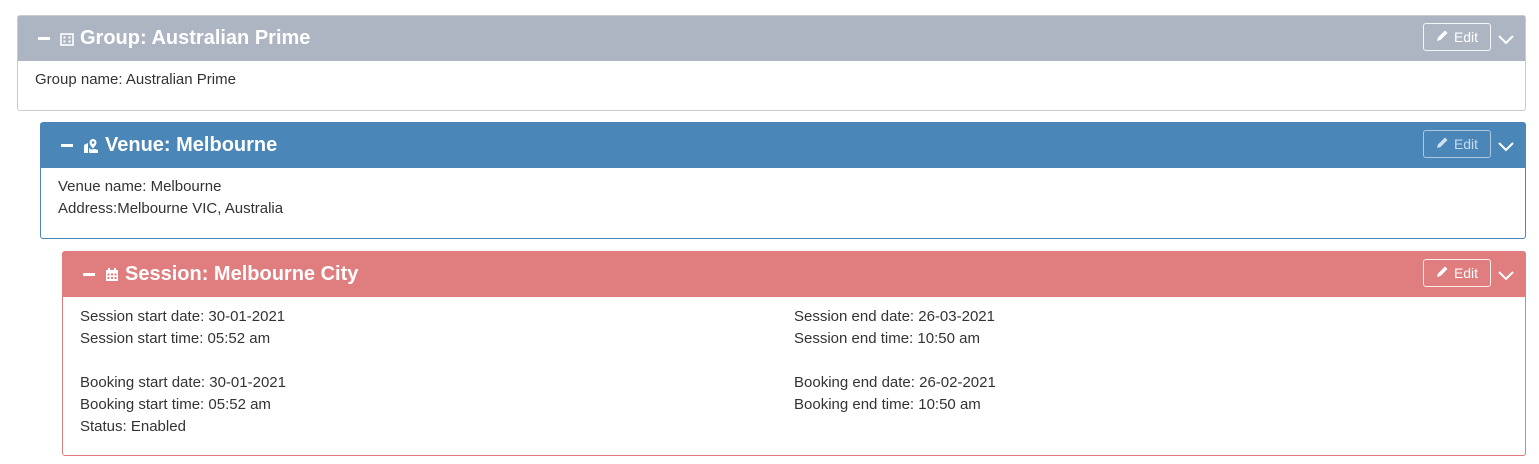 The height and width of the screenshot is (464, 1539). Describe the element at coordinates (783, 145) in the screenshot. I see `venue-panel-header: Venue: Melbourne Edit` at that location.